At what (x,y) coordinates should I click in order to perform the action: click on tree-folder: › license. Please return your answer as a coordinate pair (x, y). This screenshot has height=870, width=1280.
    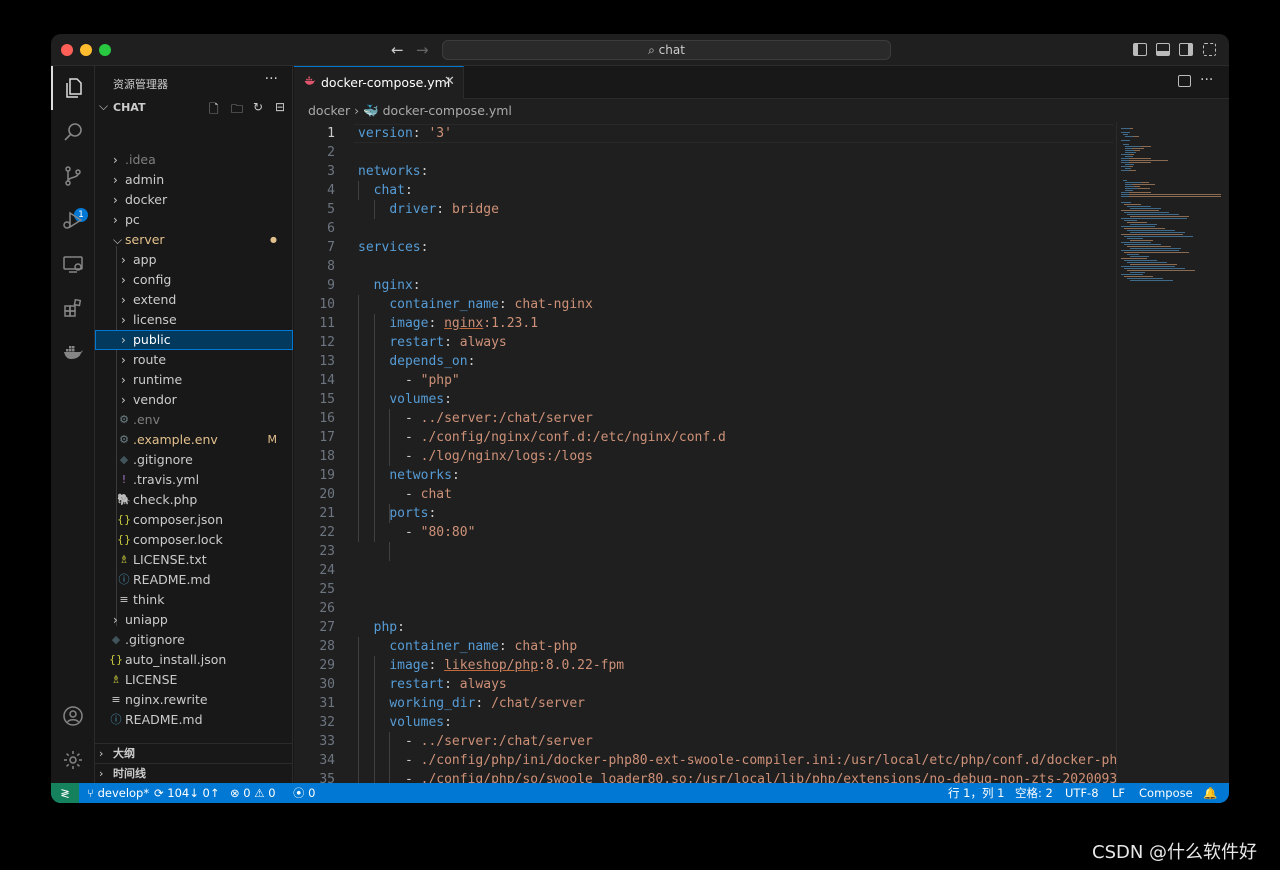
    Looking at the image, I should click on (194, 320).